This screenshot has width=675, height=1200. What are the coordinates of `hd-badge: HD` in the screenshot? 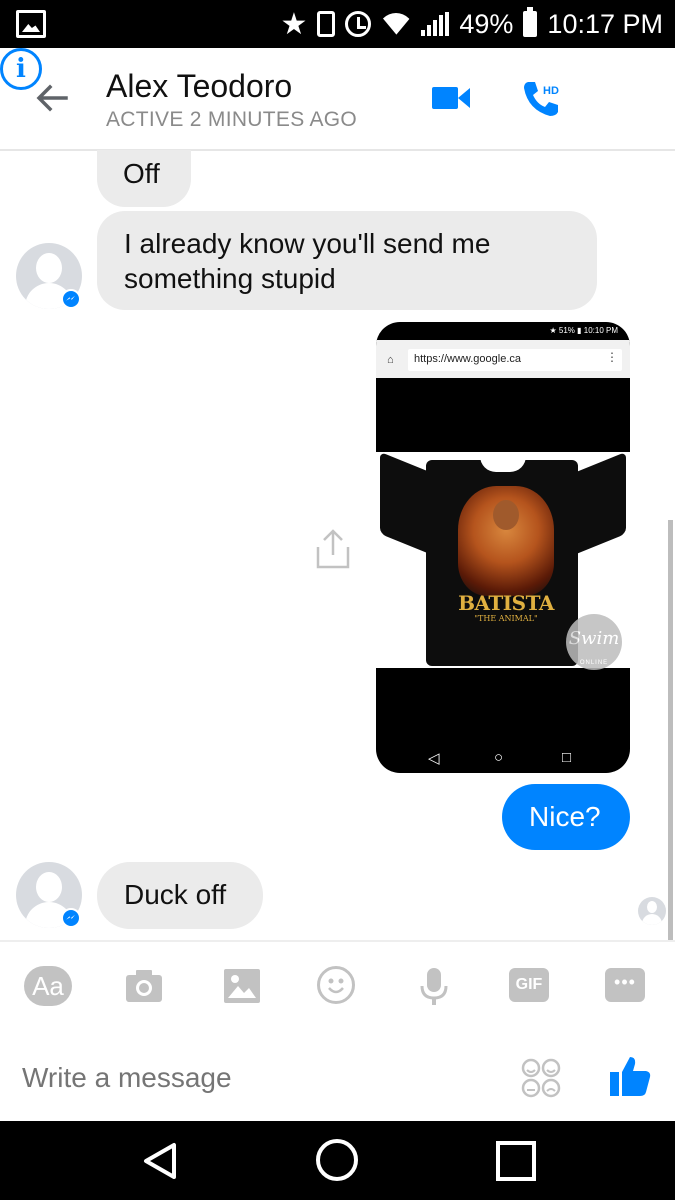 It's located at (551, 91).